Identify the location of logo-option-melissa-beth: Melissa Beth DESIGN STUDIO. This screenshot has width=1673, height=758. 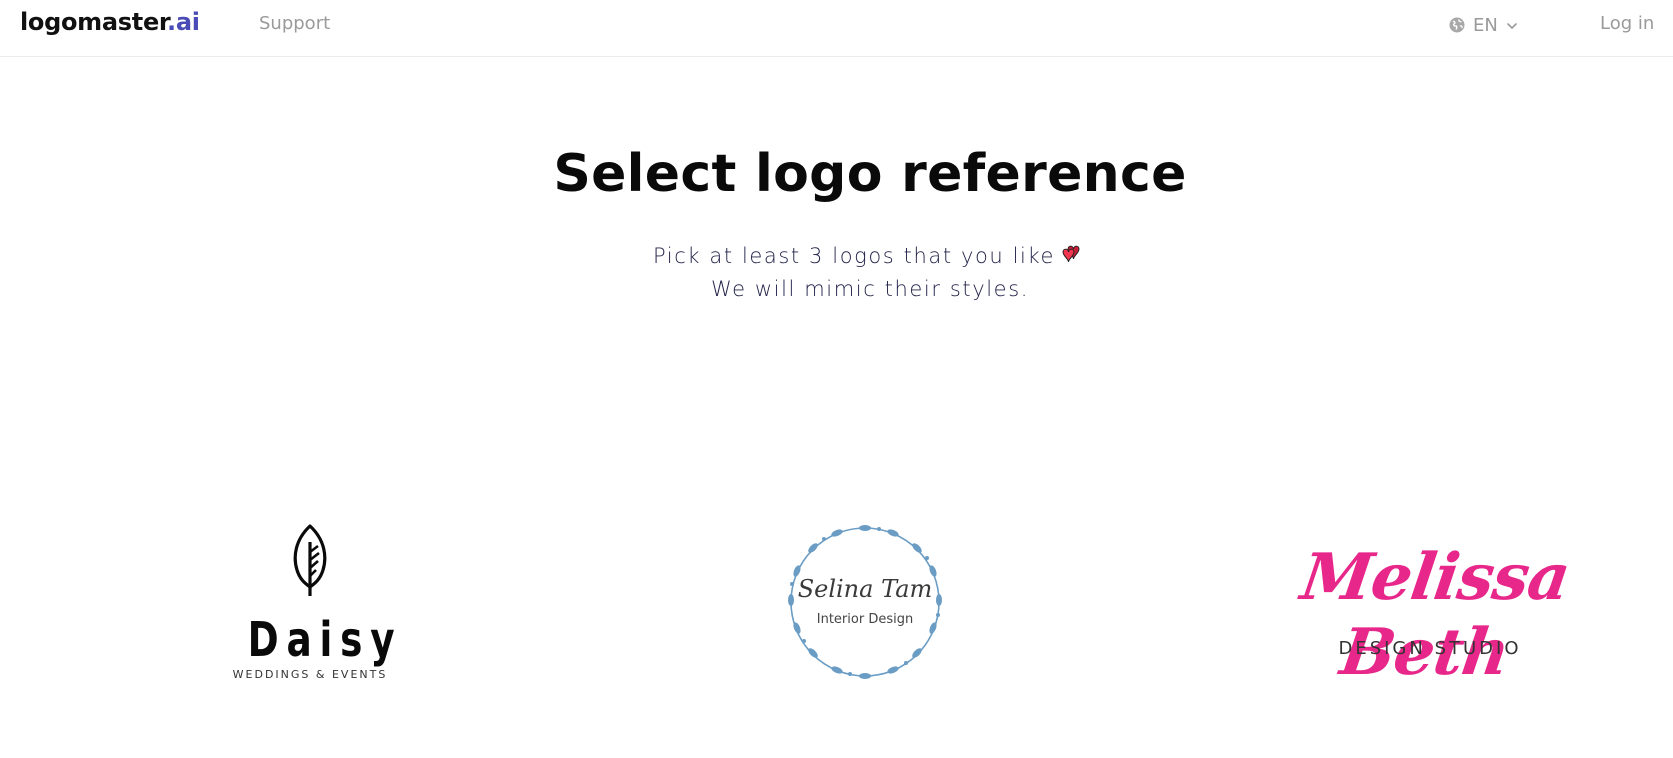
(1430, 615).